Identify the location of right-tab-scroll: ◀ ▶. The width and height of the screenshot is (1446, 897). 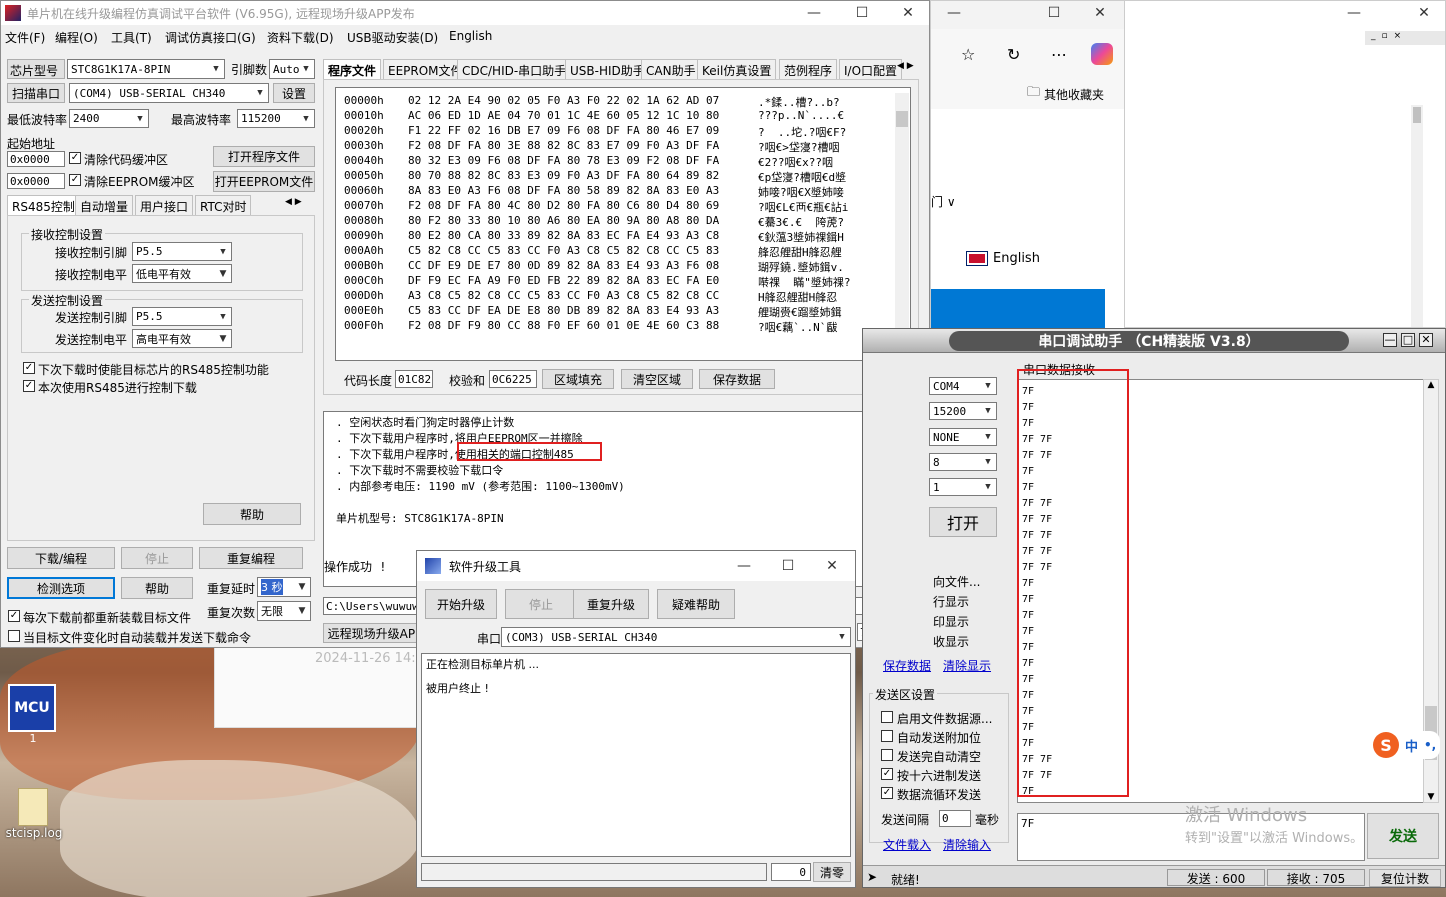
(905, 66).